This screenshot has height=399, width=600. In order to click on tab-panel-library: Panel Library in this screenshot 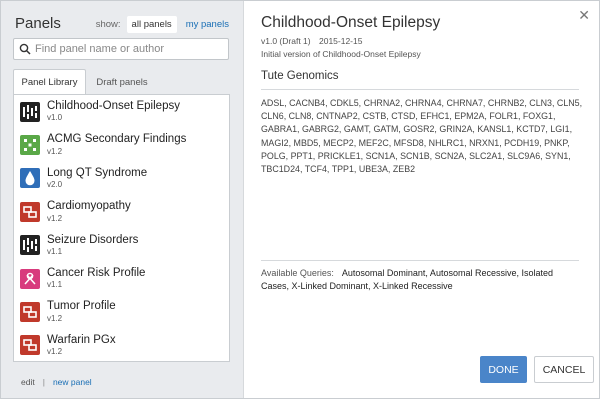, I will do `click(49, 82)`.